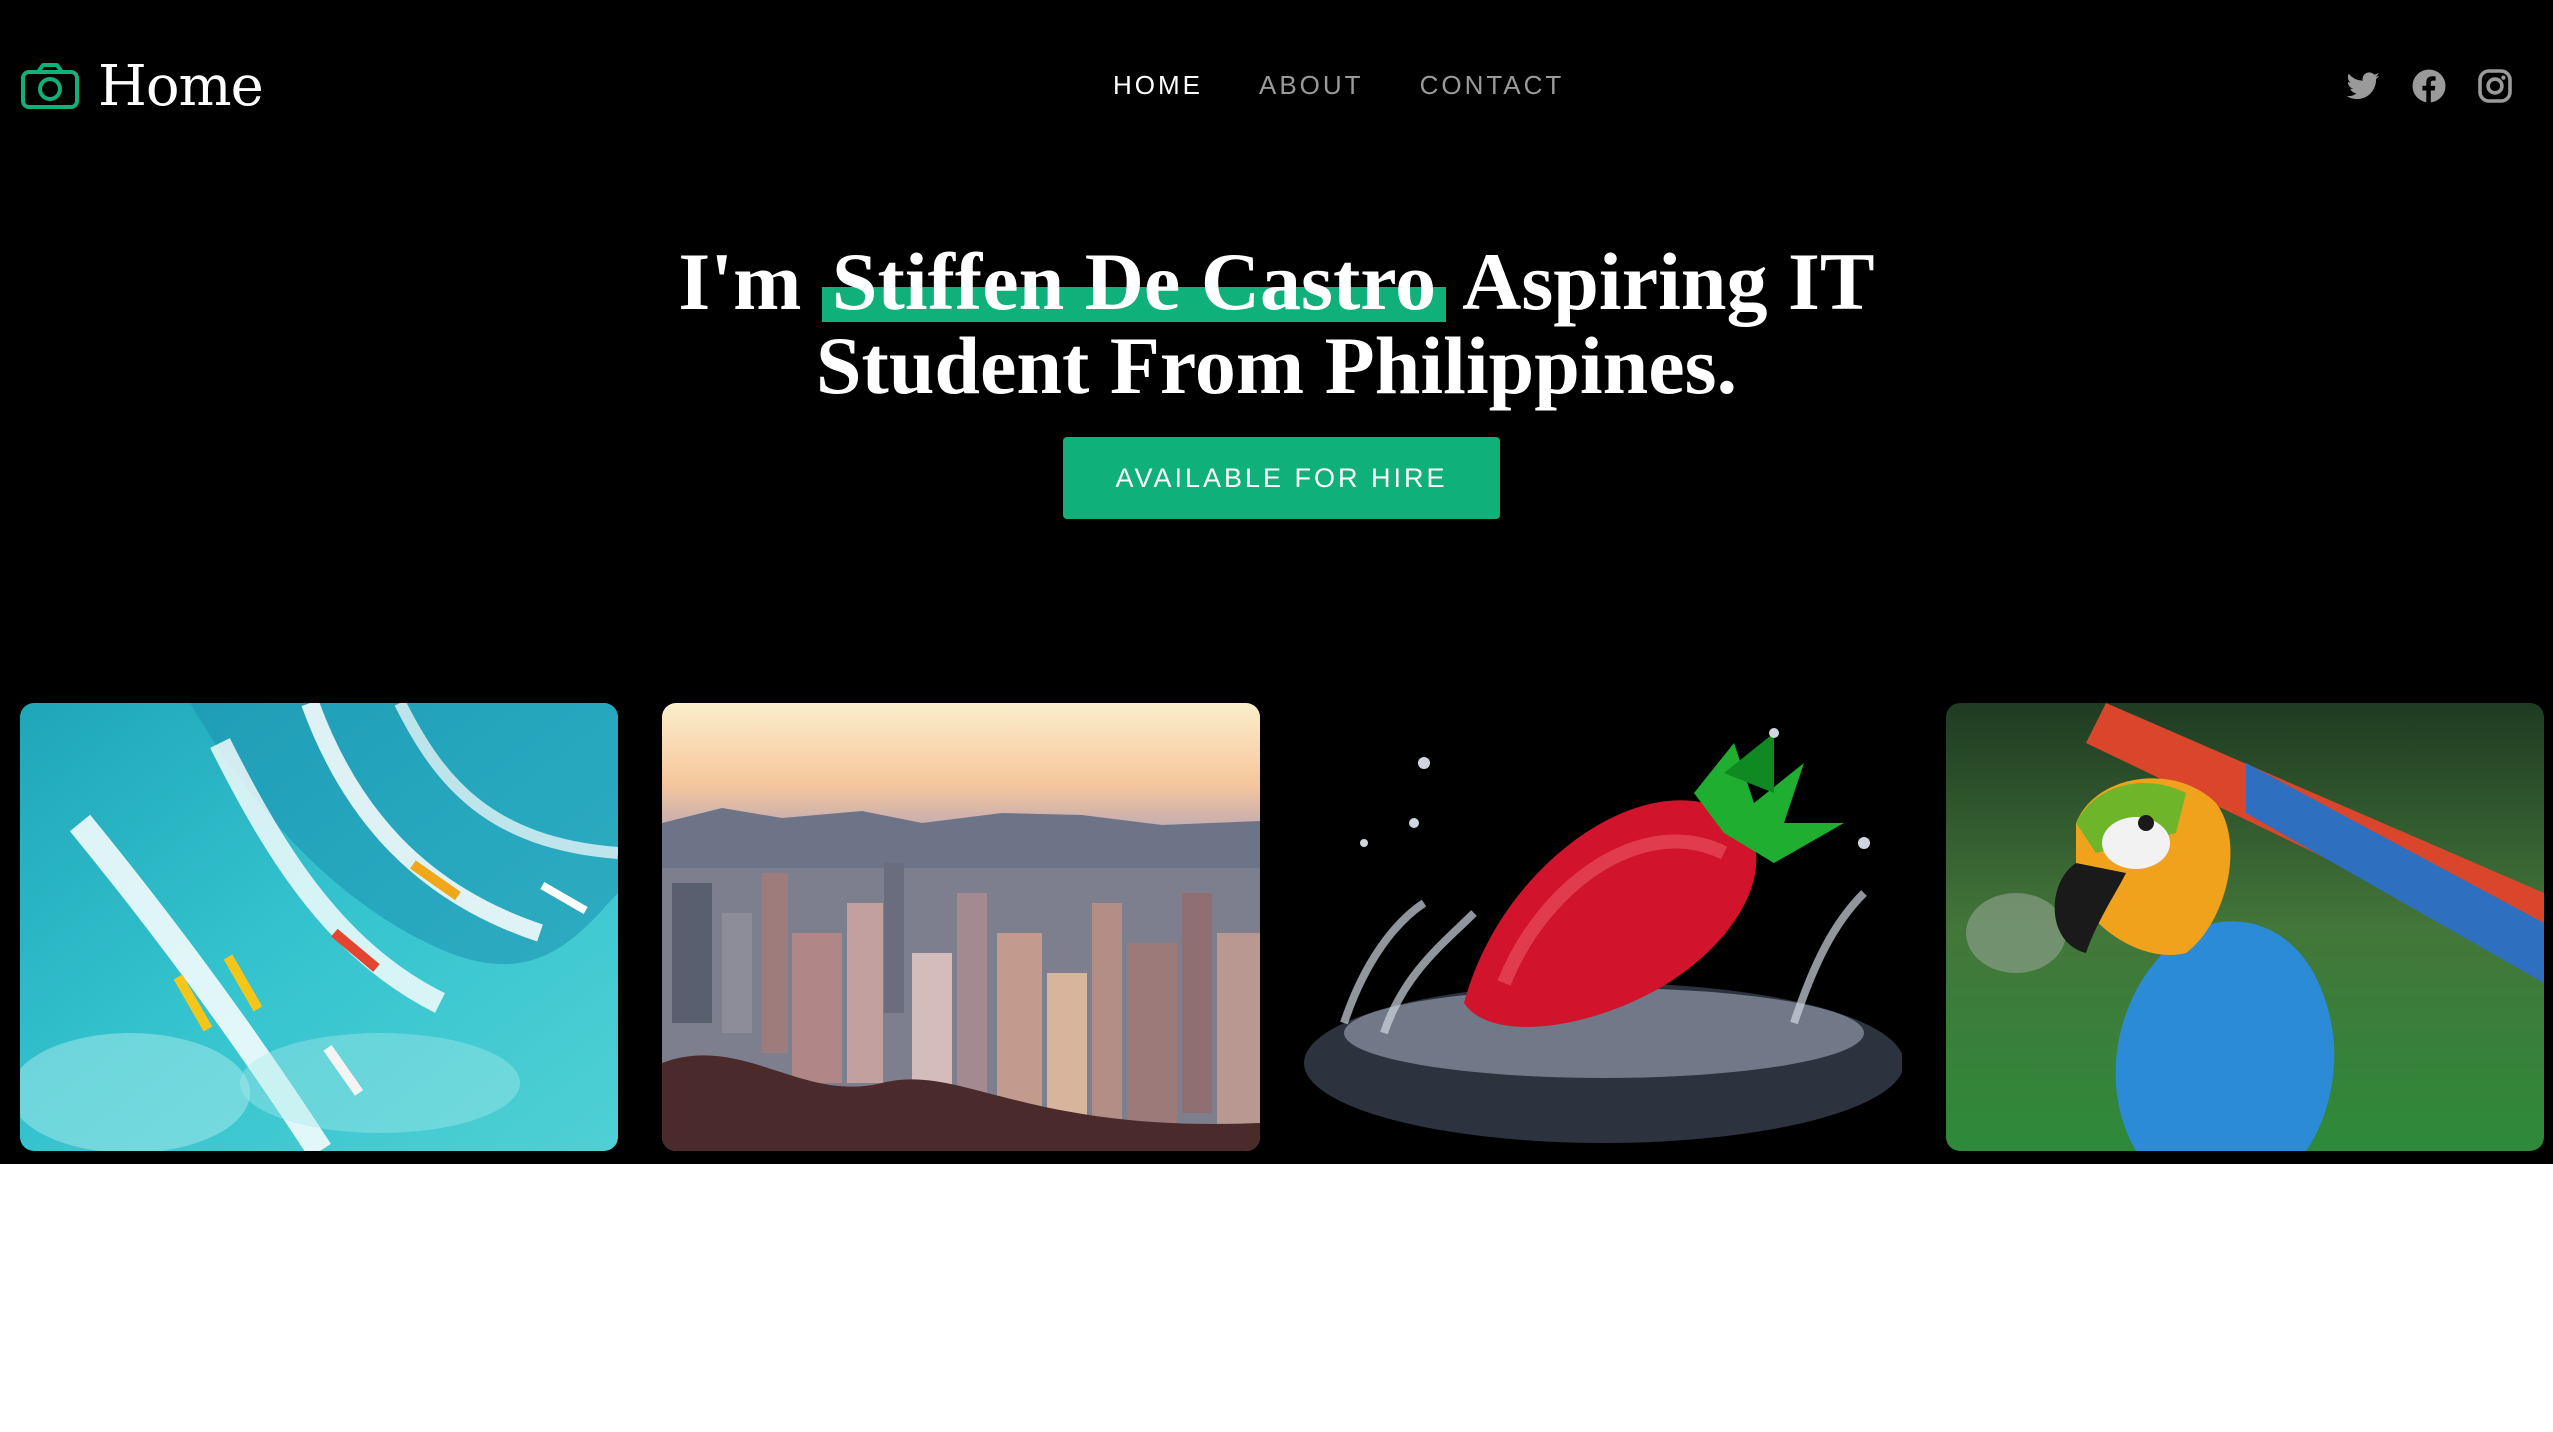 This screenshot has width=2553, height=1432. I want to click on available-for-hire-button: AVAILABLE FOR HIRE, so click(1281, 478).